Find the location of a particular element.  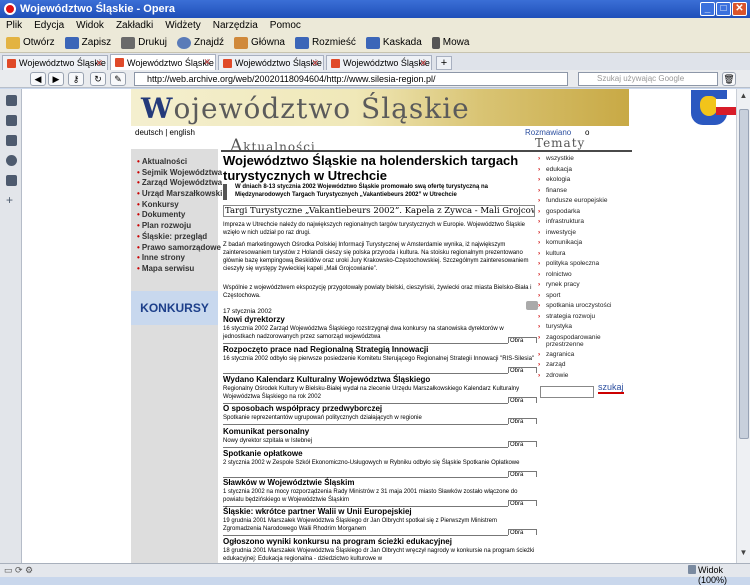

wand-key-button: ⚷ is located at coordinates (76, 79).